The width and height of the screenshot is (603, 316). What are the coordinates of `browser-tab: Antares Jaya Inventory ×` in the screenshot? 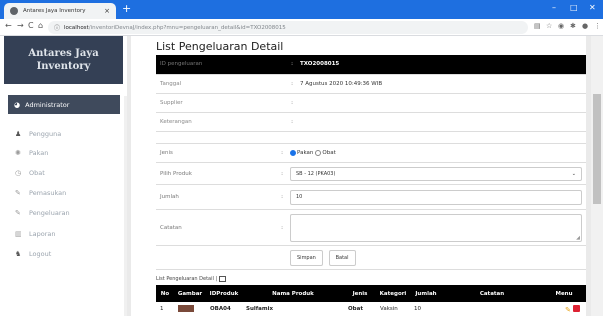 It's located at (60, 11).